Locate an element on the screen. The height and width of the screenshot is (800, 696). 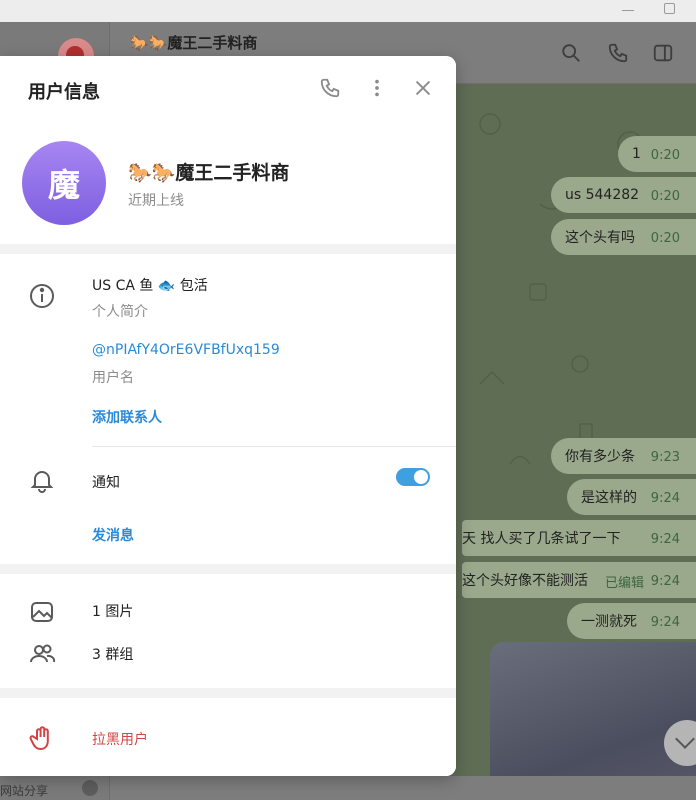
message-text: us 544282 is located at coordinates (602, 195).